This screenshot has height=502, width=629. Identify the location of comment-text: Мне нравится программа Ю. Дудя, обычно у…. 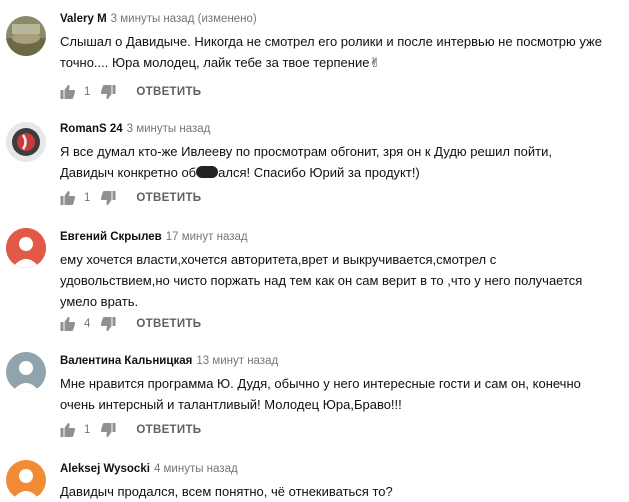
(340, 394).